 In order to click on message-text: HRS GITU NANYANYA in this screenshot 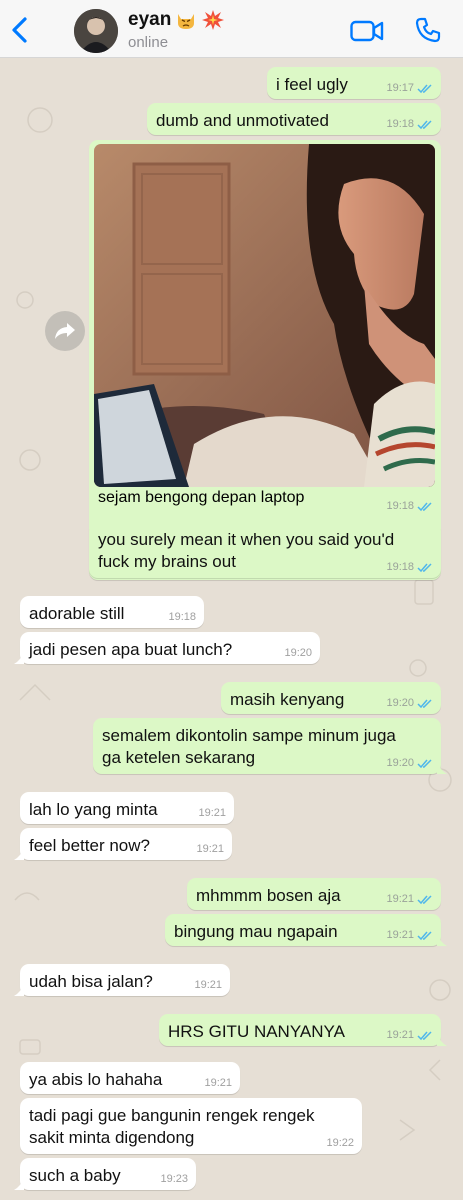, I will do `click(256, 1031)`.